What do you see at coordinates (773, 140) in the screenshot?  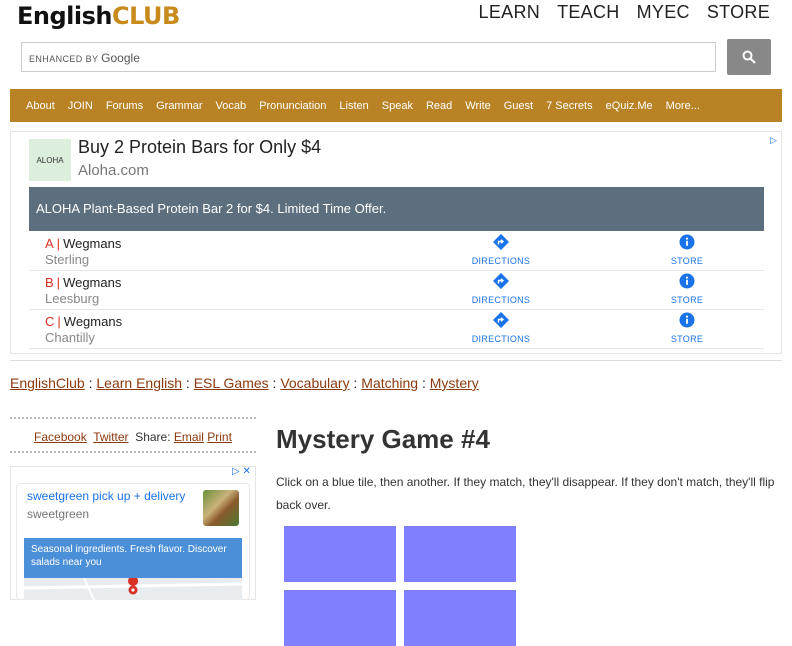 I see `adchoices-icon: ▷` at bounding box center [773, 140].